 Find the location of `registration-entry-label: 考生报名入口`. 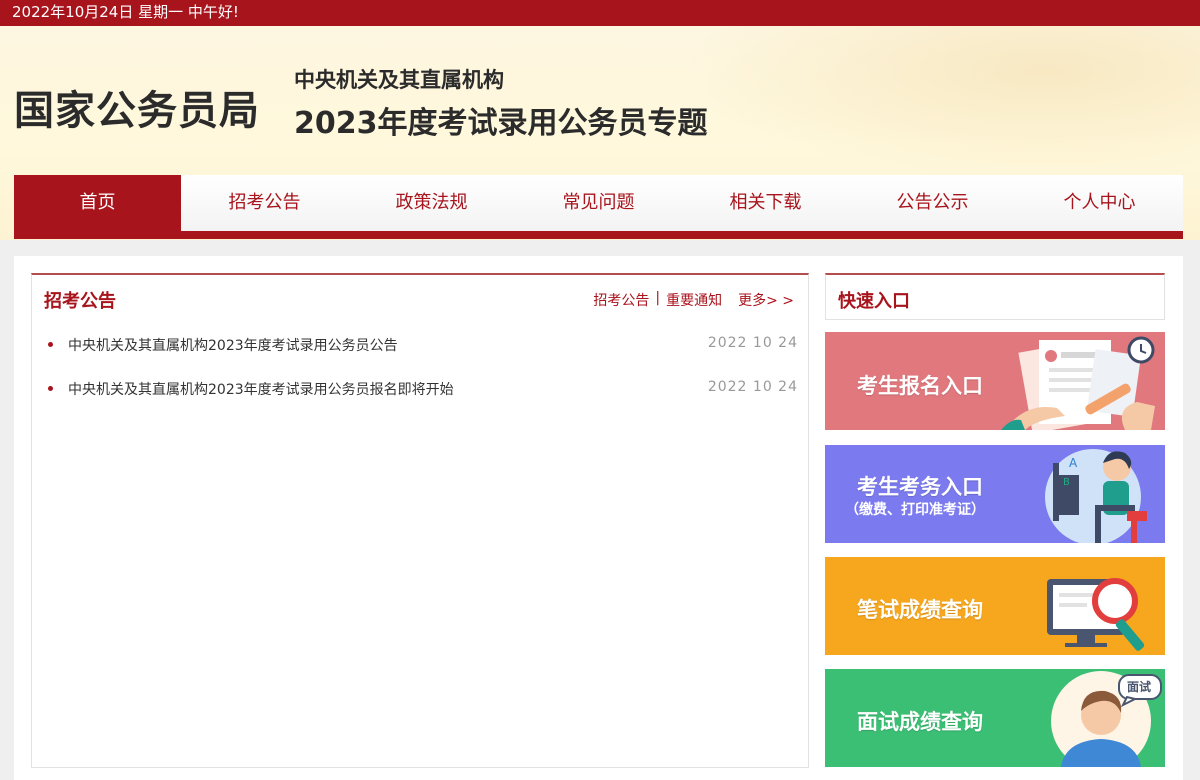

registration-entry-label: 考生报名入口 is located at coordinates (920, 386).